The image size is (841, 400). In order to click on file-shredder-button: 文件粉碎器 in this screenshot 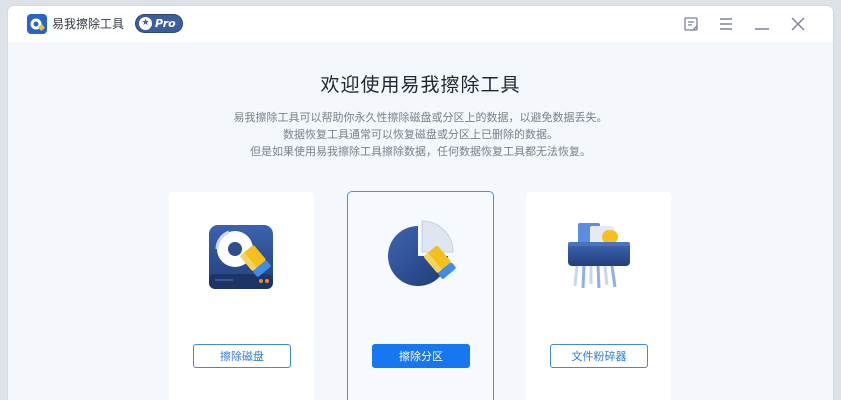, I will do `click(599, 356)`.